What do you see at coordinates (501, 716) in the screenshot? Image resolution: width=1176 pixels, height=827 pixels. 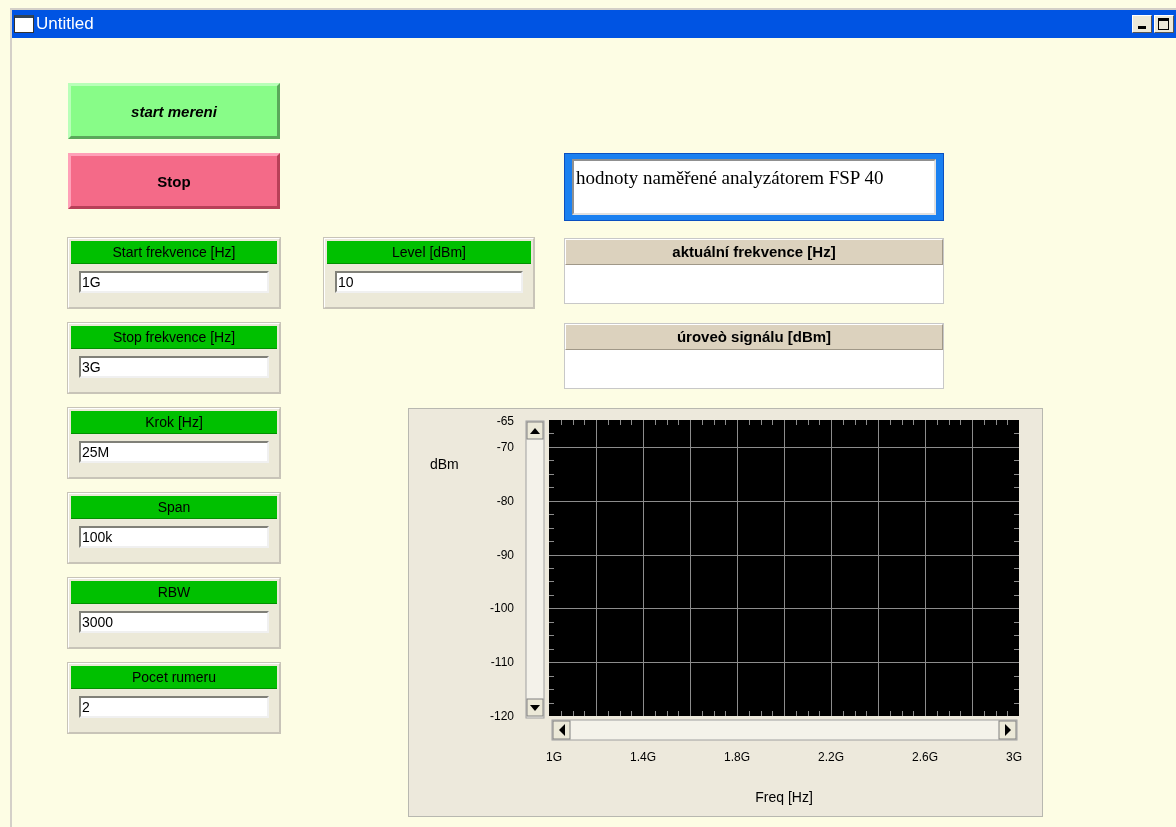 I see `y-tick-label: -120` at bounding box center [501, 716].